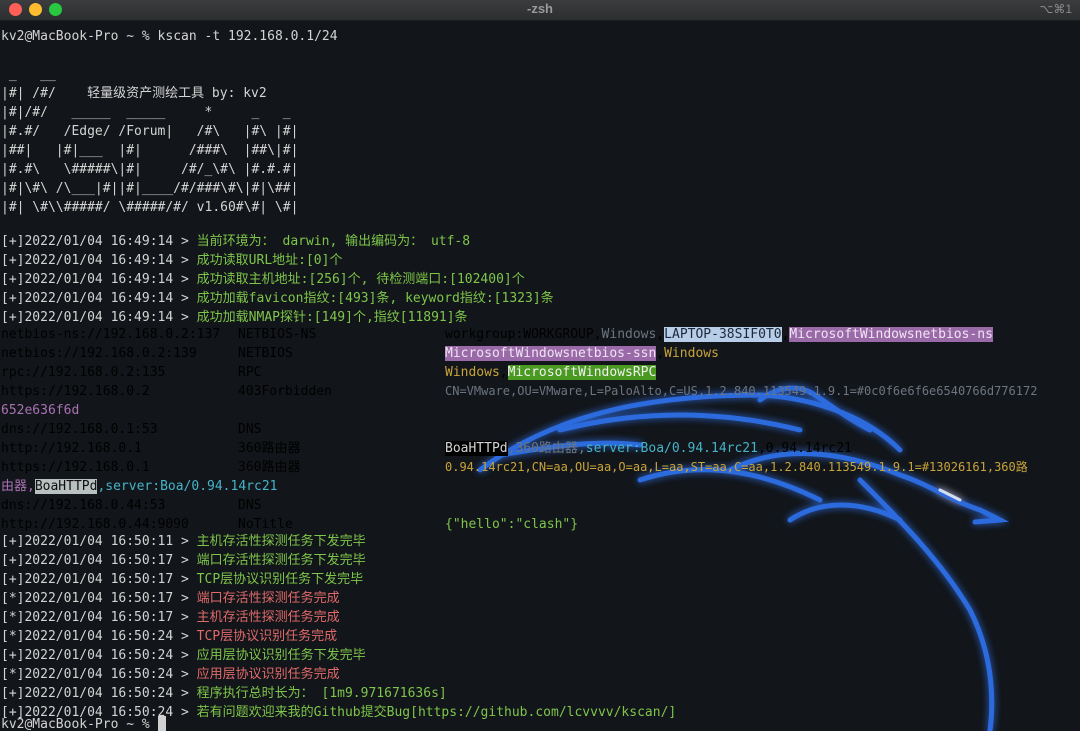  What do you see at coordinates (281, 655) in the screenshot?
I see `log-message: 应用层协议识别任务下发完毕` at bounding box center [281, 655].